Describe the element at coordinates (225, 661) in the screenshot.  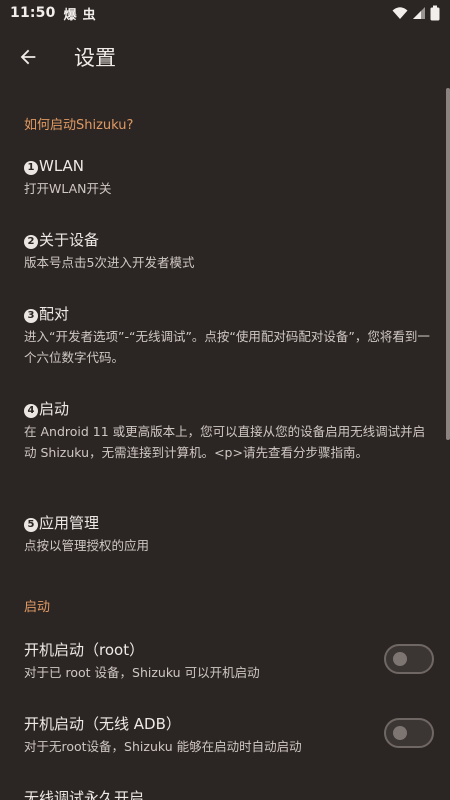
I see `pref-boot-root: 开机启动（root） 对于已 root 设备，Shizuku 可以开机启动` at that location.